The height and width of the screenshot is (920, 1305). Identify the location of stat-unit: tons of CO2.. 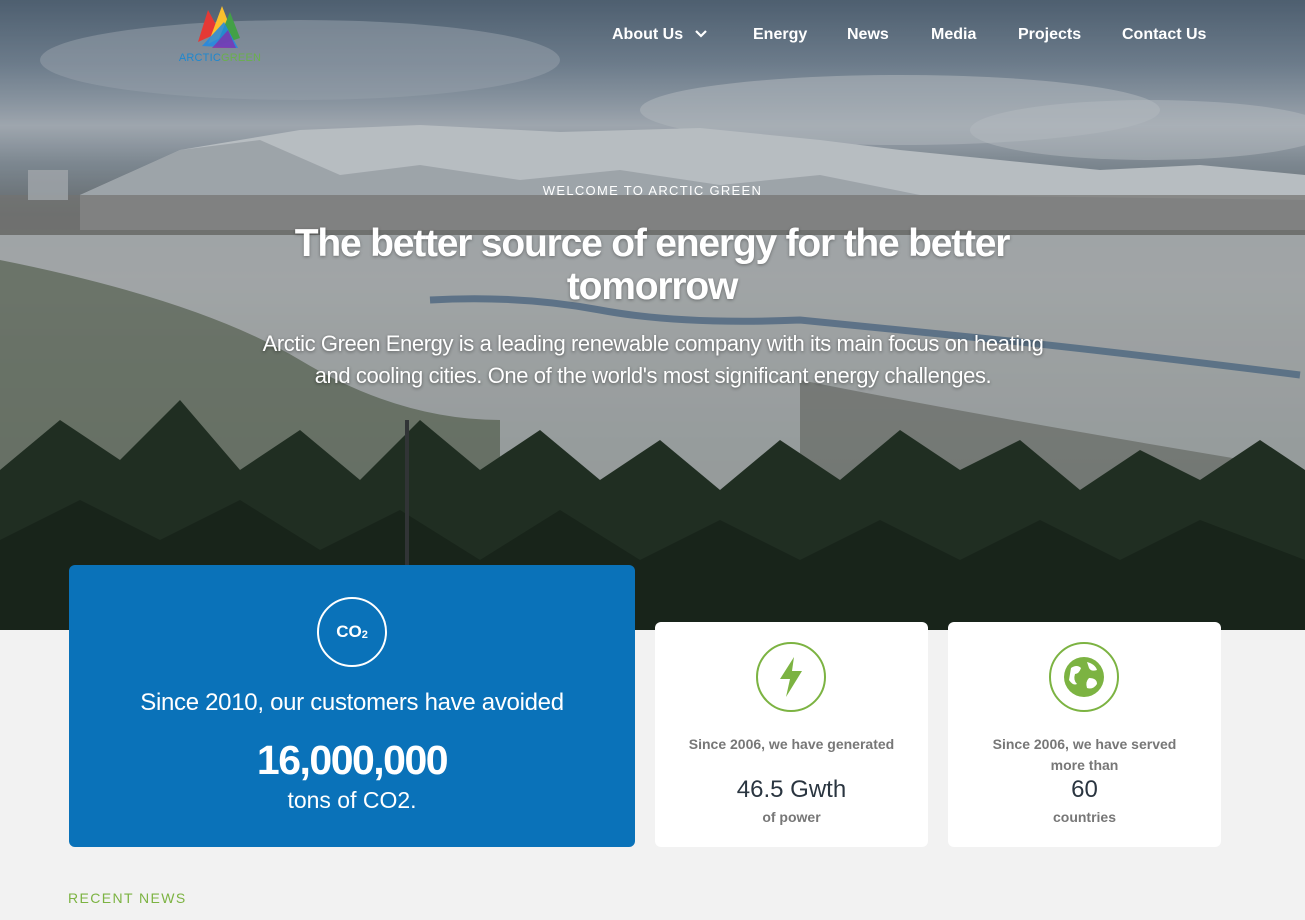
(352, 800).